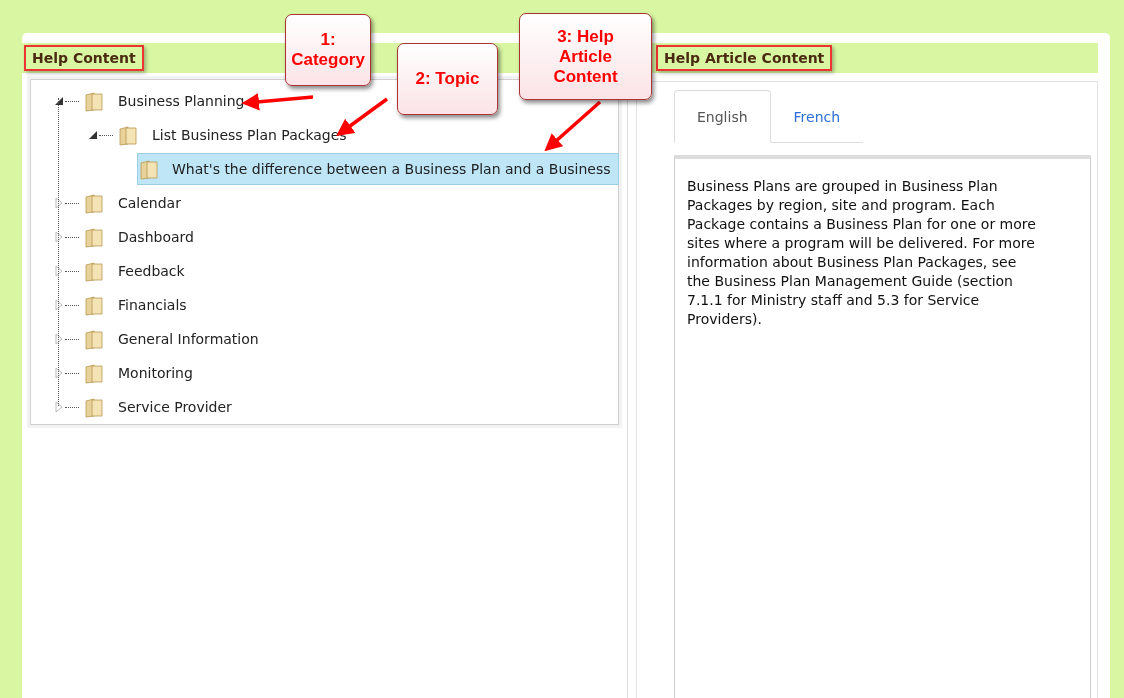 This screenshot has height=698, width=1124. I want to click on tree-row: List Business Plan Packages, so click(235, 135).